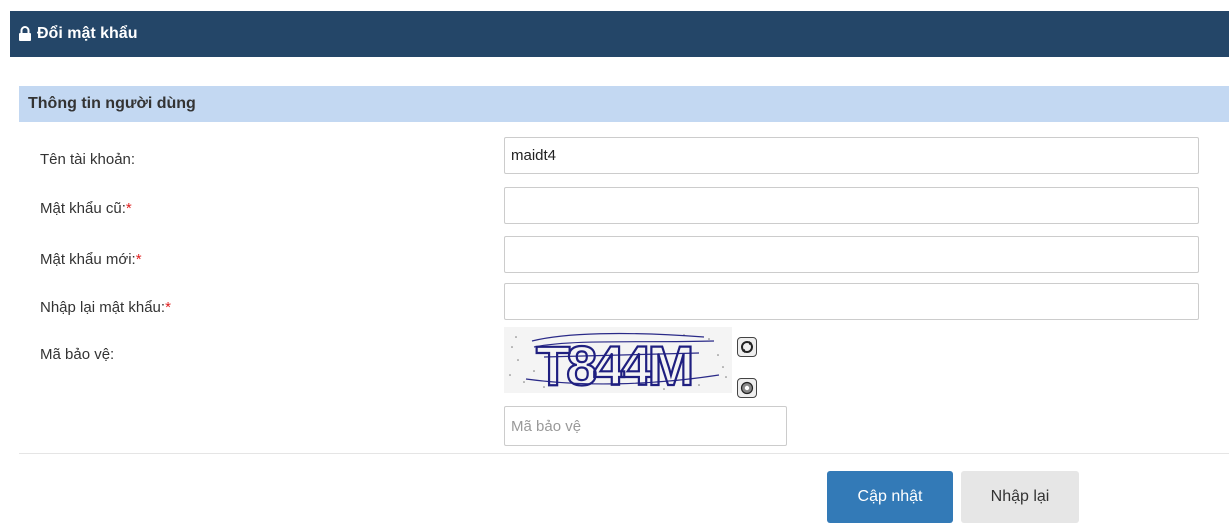 This screenshot has height=525, width=1229. I want to click on speaker-icon, so click(747, 388).